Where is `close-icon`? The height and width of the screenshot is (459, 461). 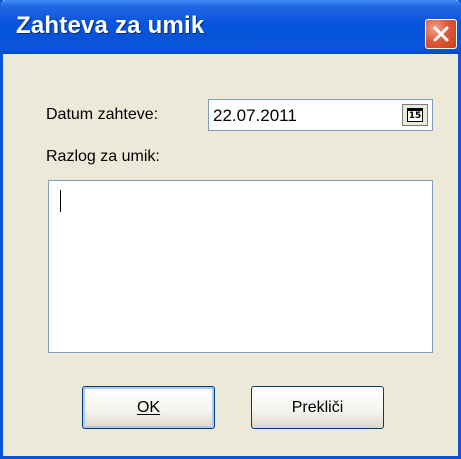
close-icon is located at coordinates (441, 34).